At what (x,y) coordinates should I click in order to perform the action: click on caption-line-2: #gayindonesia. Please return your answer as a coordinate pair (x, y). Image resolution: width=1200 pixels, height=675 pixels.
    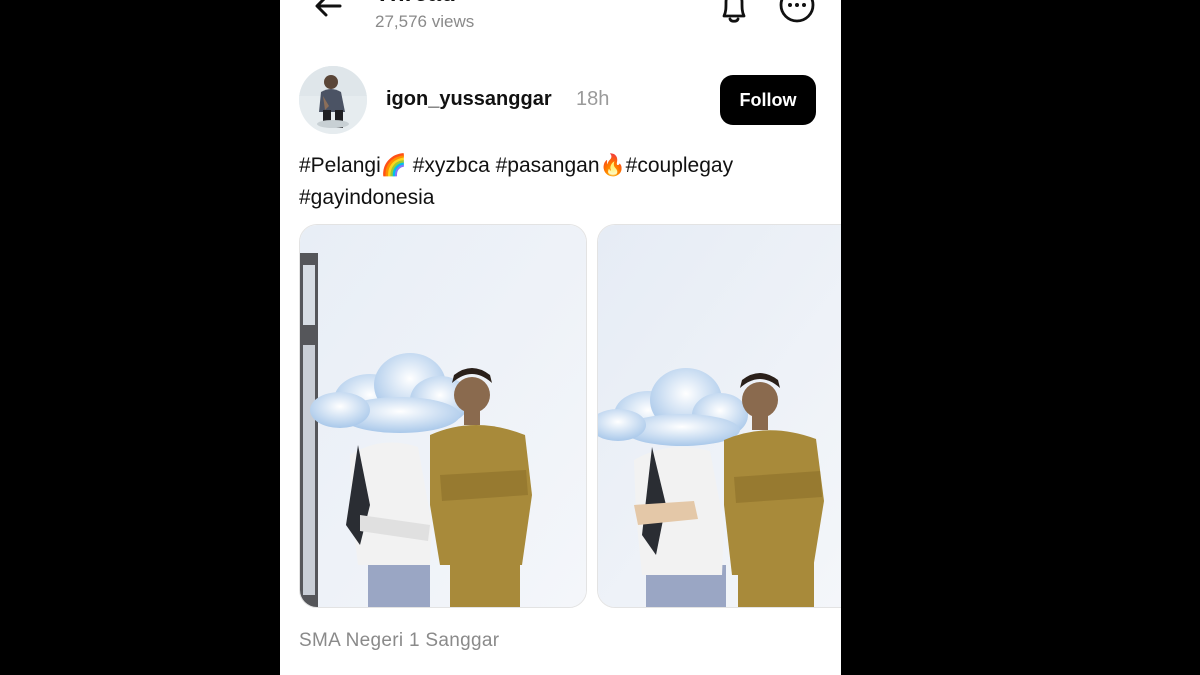
    Looking at the image, I should click on (366, 197).